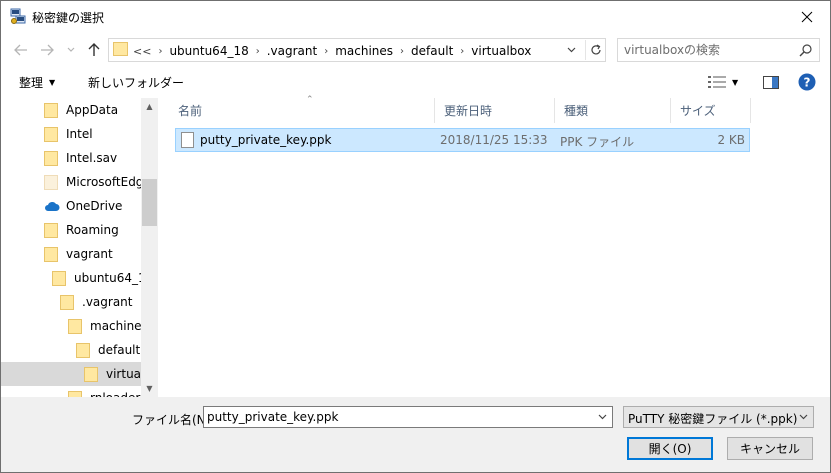 This screenshot has width=831, height=473. What do you see at coordinates (806, 50) in the screenshot?
I see `search-icon` at bounding box center [806, 50].